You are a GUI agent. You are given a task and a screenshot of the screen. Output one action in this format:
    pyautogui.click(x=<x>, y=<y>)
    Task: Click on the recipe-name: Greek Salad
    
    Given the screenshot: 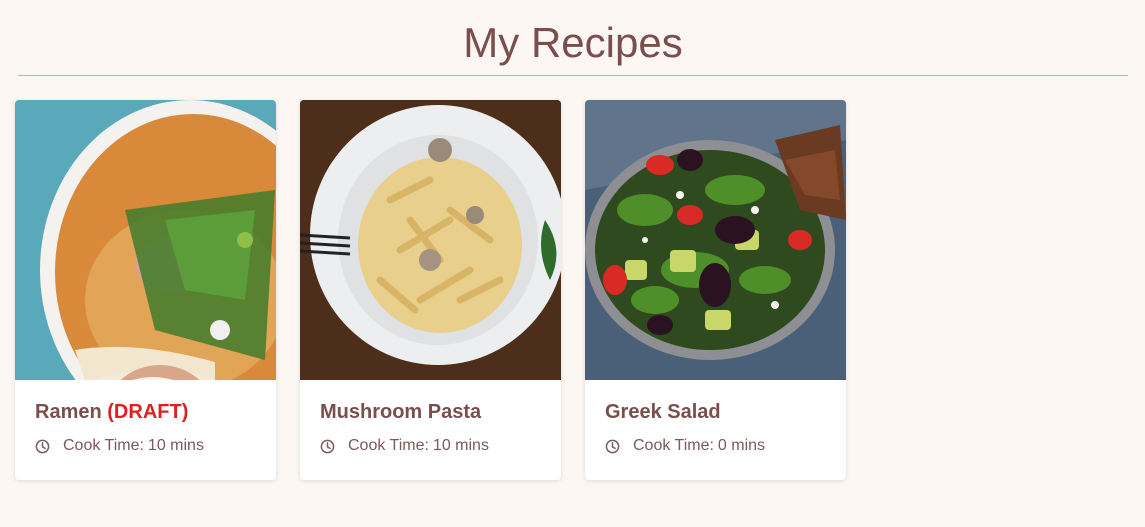 What is the action you would take?
    pyautogui.click(x=663, y=412)
    